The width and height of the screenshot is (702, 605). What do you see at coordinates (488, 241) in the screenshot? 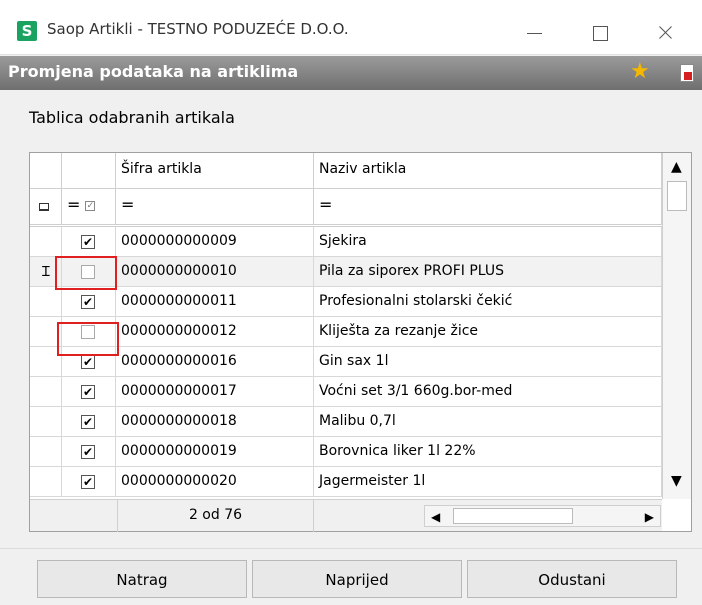
I see `row-name: Sjekira` at bounding box center [488, 241].